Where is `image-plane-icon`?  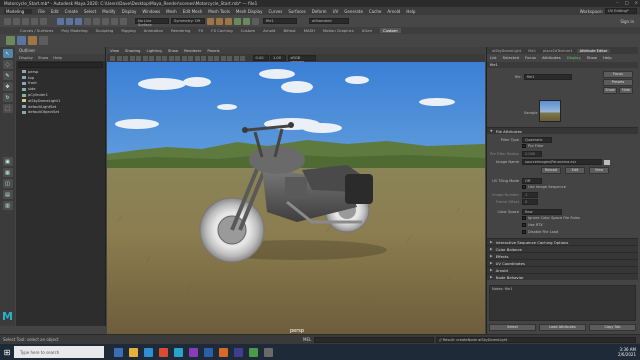
image-plane-icon is located at coordinates (125, 58).